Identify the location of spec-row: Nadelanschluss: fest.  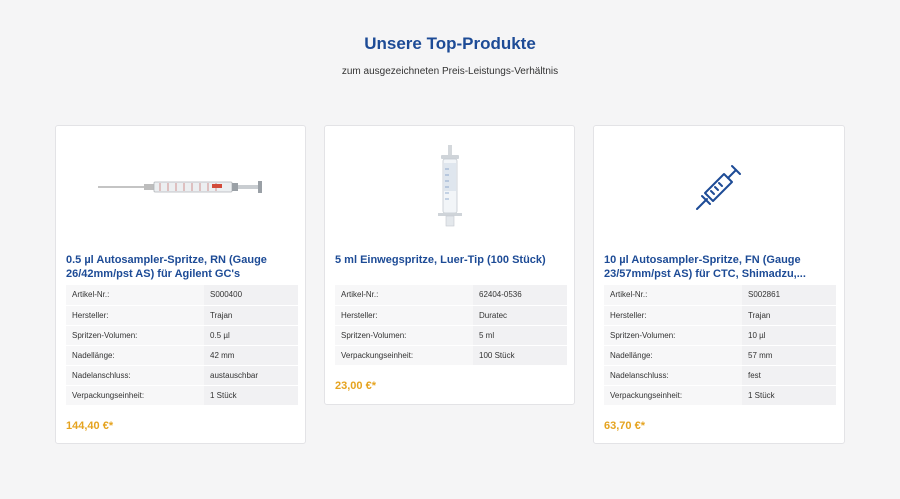
(720, 375).